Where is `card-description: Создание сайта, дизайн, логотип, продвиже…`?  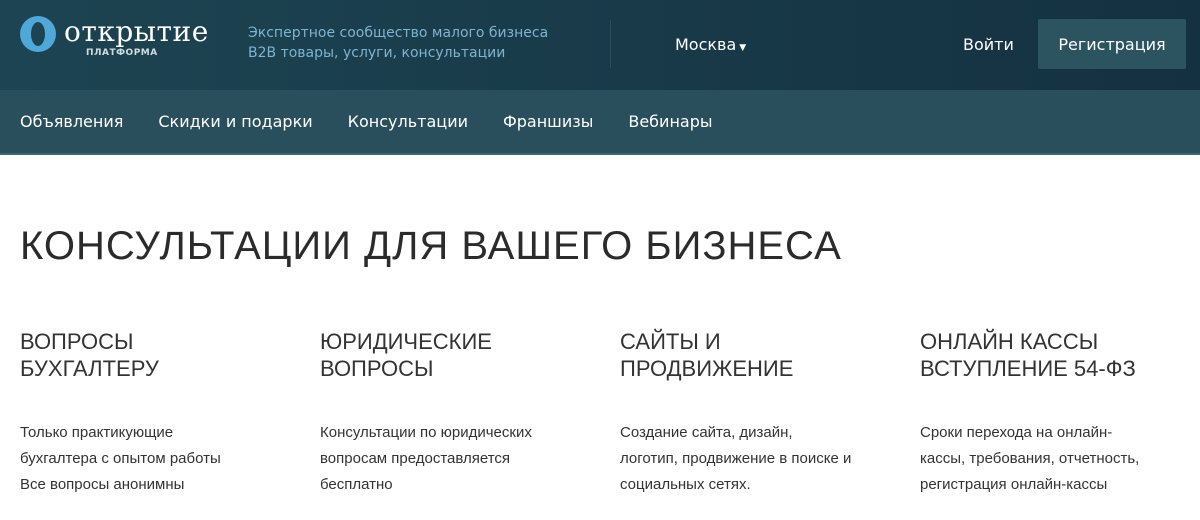
card-description: Создание сайта, дизайн, логотип, продвиже… is located at coordinates (755, 459).